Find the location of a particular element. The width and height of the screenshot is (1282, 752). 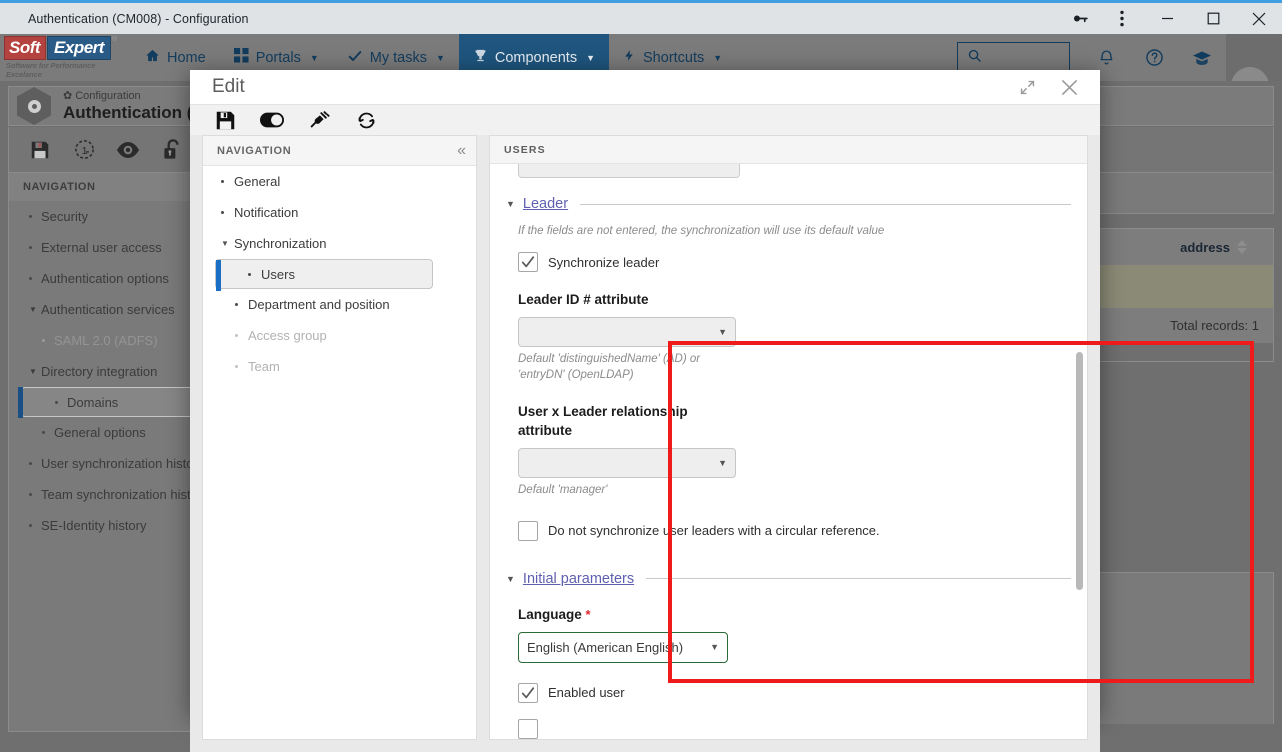

key-icon is located at coordinates (1080, 18).